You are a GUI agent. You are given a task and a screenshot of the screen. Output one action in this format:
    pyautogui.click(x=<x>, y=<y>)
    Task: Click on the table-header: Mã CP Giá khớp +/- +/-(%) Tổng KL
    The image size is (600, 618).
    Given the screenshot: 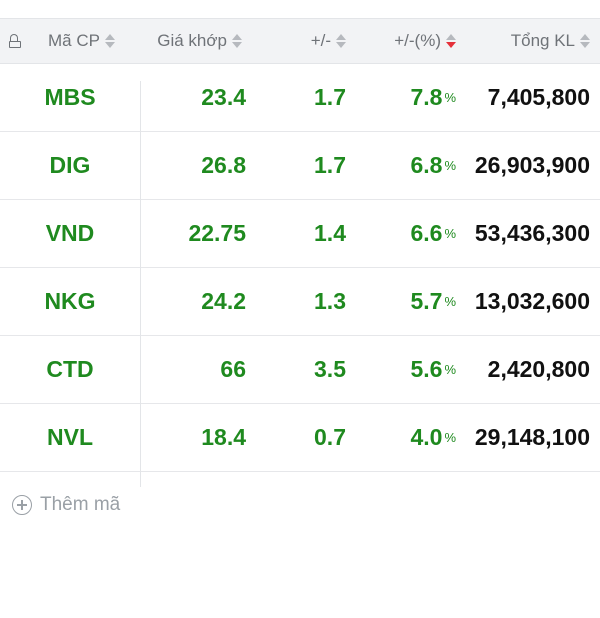 What is the action you would take?
    pyautogui.click(x=300, y=41)
    